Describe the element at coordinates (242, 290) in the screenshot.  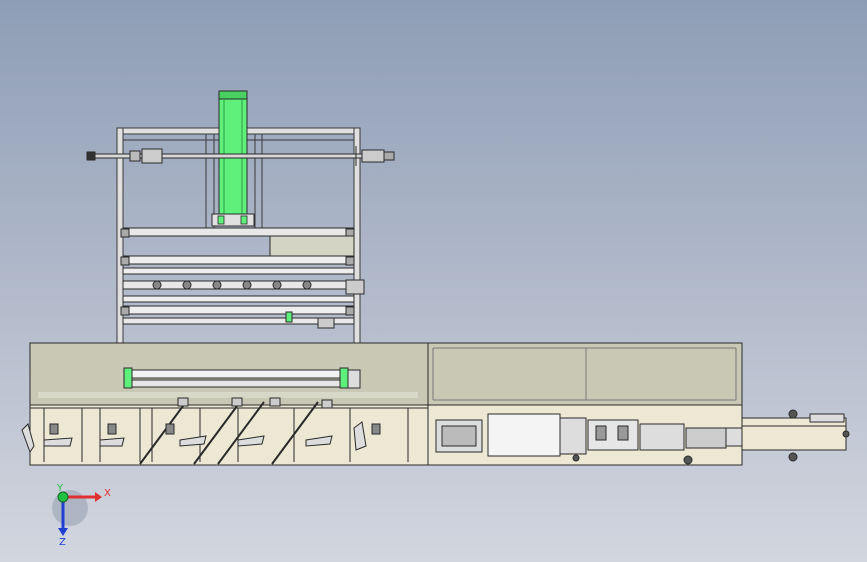
I see `roller-stack` at that location.